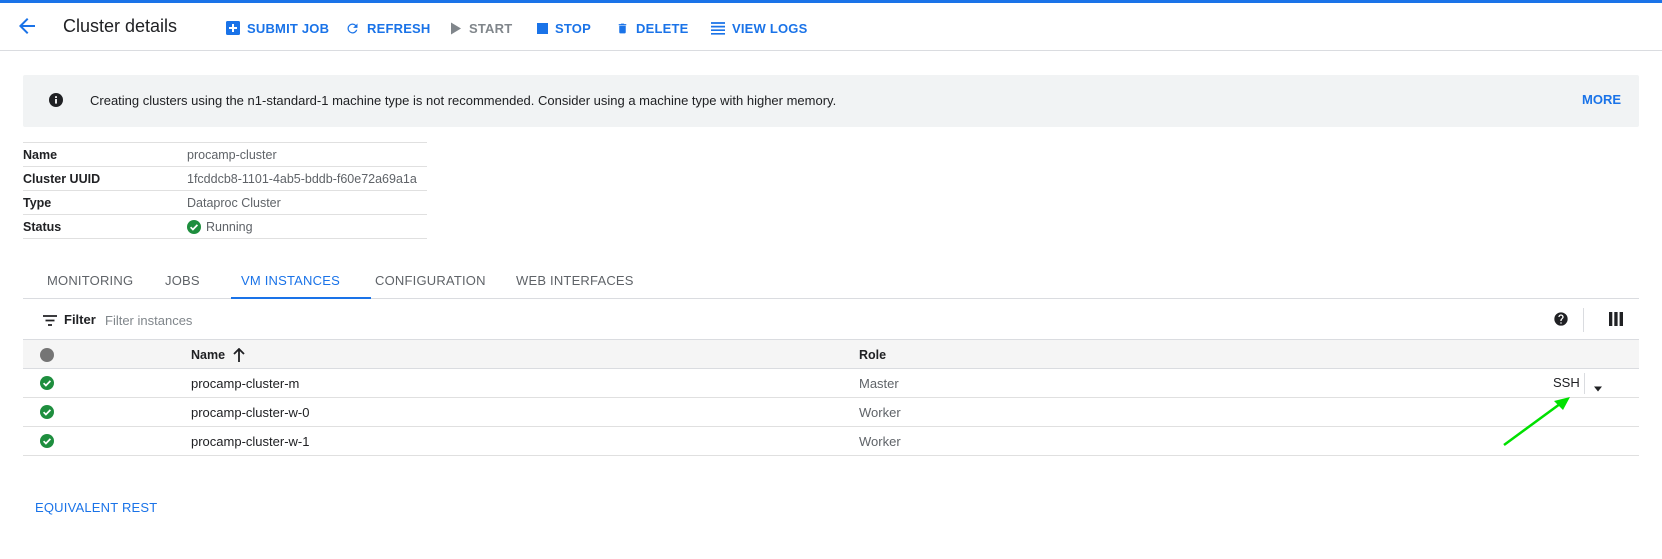 This screenshot has height=559, width=1662. Describe the element at coordinates (302, 179) in the screenshot. I see `property-value: 1fcddcb8-1101-4ab5-bddb-f60e72a69a1a` at that location.